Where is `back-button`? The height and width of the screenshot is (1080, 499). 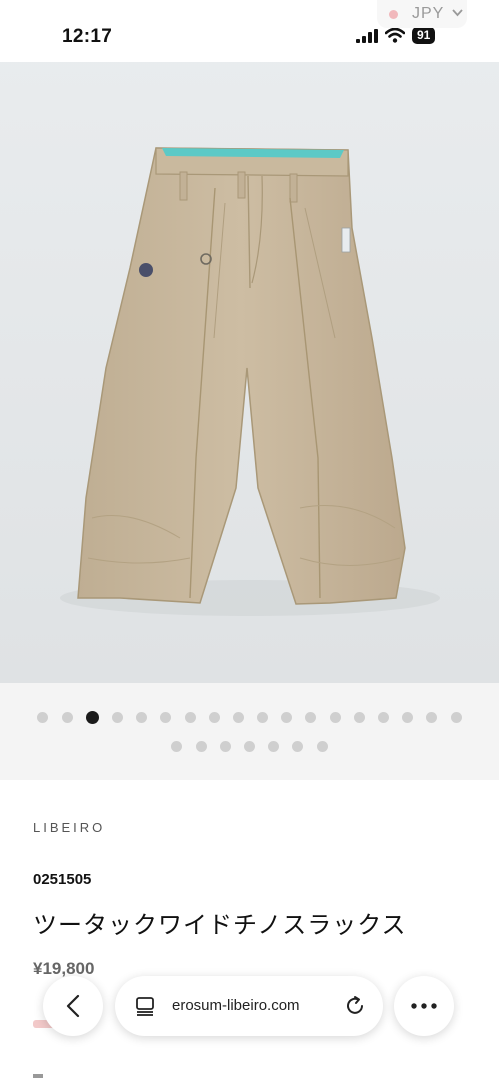 back-button is located at coordinates (73, 1006).